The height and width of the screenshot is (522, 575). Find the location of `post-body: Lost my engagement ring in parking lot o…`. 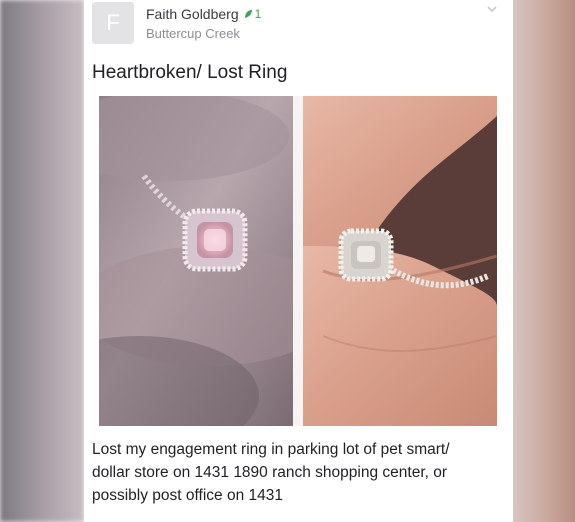

post-body: Lost my engagement ring in parking lot o… is located at coordinates (271, 472).